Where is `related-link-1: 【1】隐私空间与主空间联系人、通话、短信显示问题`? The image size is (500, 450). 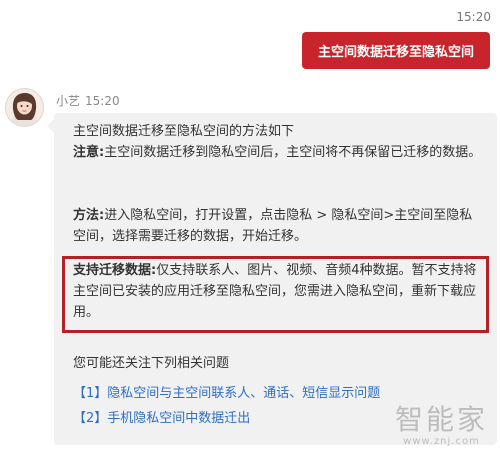
related-link-1: 【1】隐私空间与主空间联系人、通话、短信显示问题 is located at coordinates (226, 393).